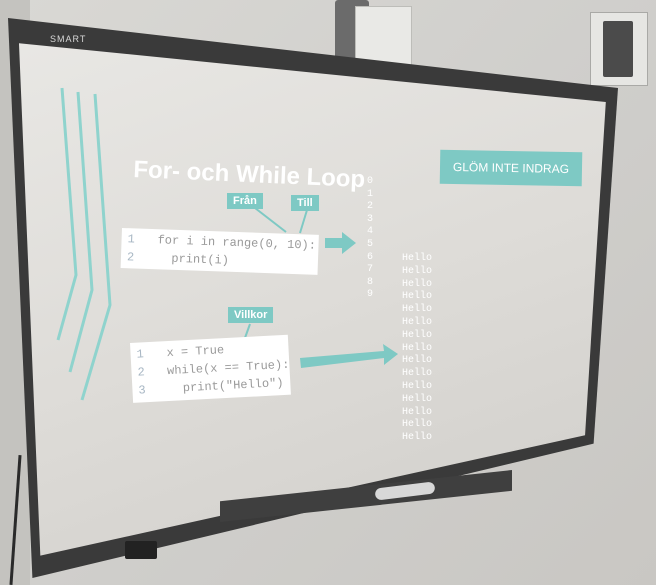 This screenshot has height=585, width=656. What do you see at coordinates (340, 243) in the screenshot?
I see `arrow-for-icon` at bounding box center [340, 243].